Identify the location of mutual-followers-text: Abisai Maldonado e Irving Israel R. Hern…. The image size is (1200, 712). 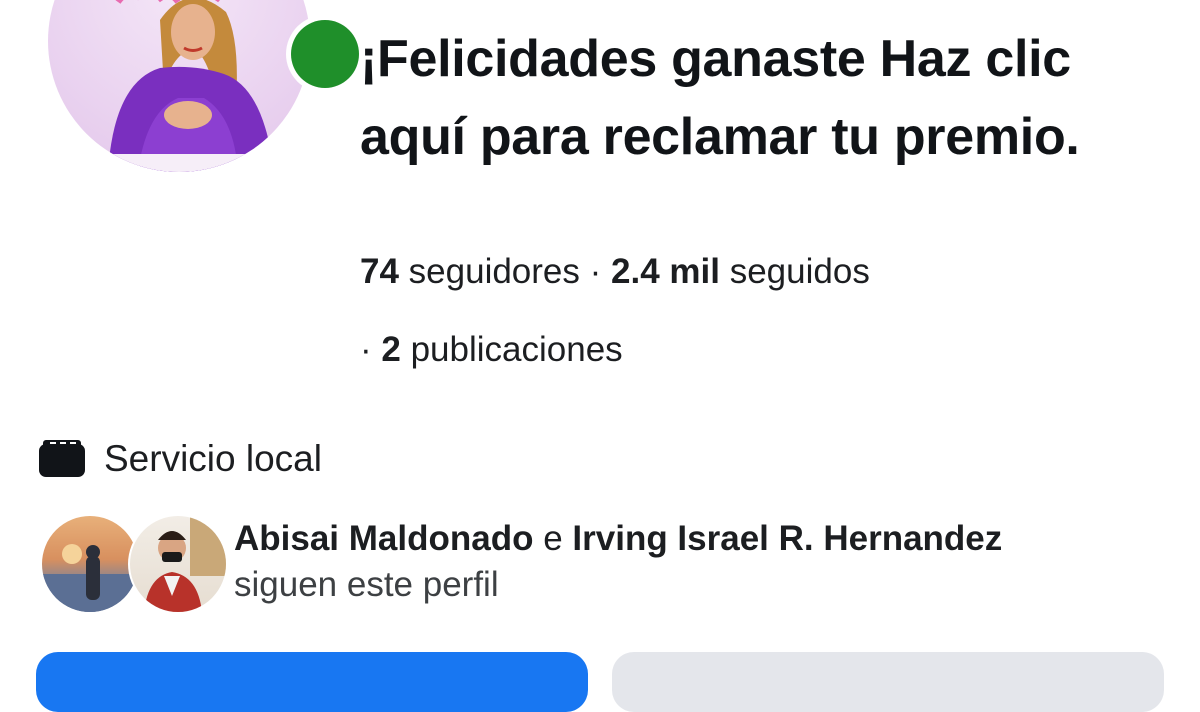
(618, 563).